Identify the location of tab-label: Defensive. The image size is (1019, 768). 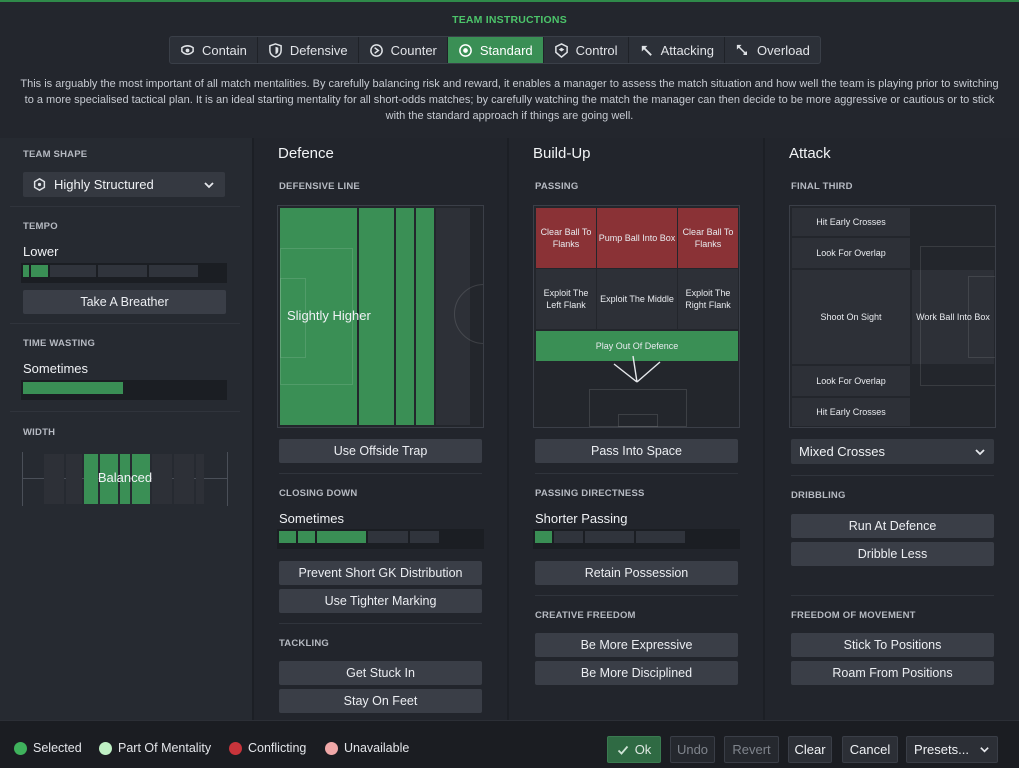
(318, 50).